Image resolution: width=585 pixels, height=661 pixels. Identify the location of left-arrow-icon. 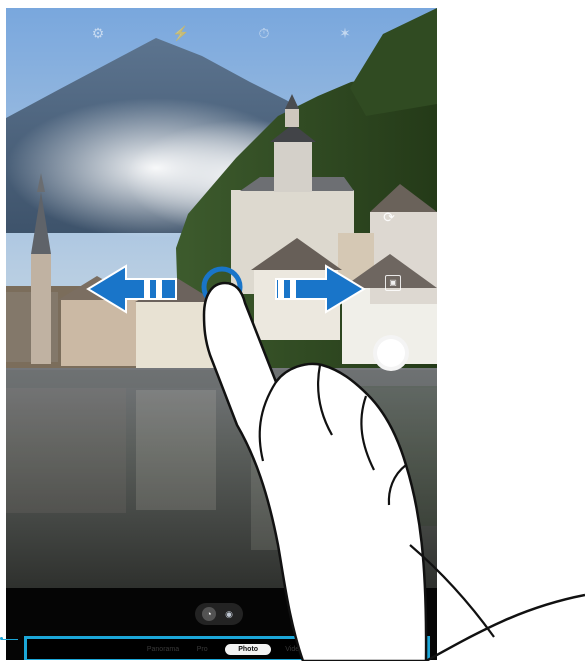
(131, 289).